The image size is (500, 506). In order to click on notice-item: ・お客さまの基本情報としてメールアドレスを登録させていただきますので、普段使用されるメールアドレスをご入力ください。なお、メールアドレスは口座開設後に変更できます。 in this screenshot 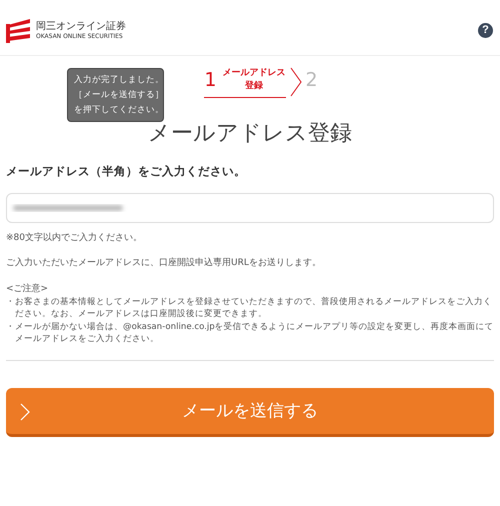, I will do `click(249, 308)`.